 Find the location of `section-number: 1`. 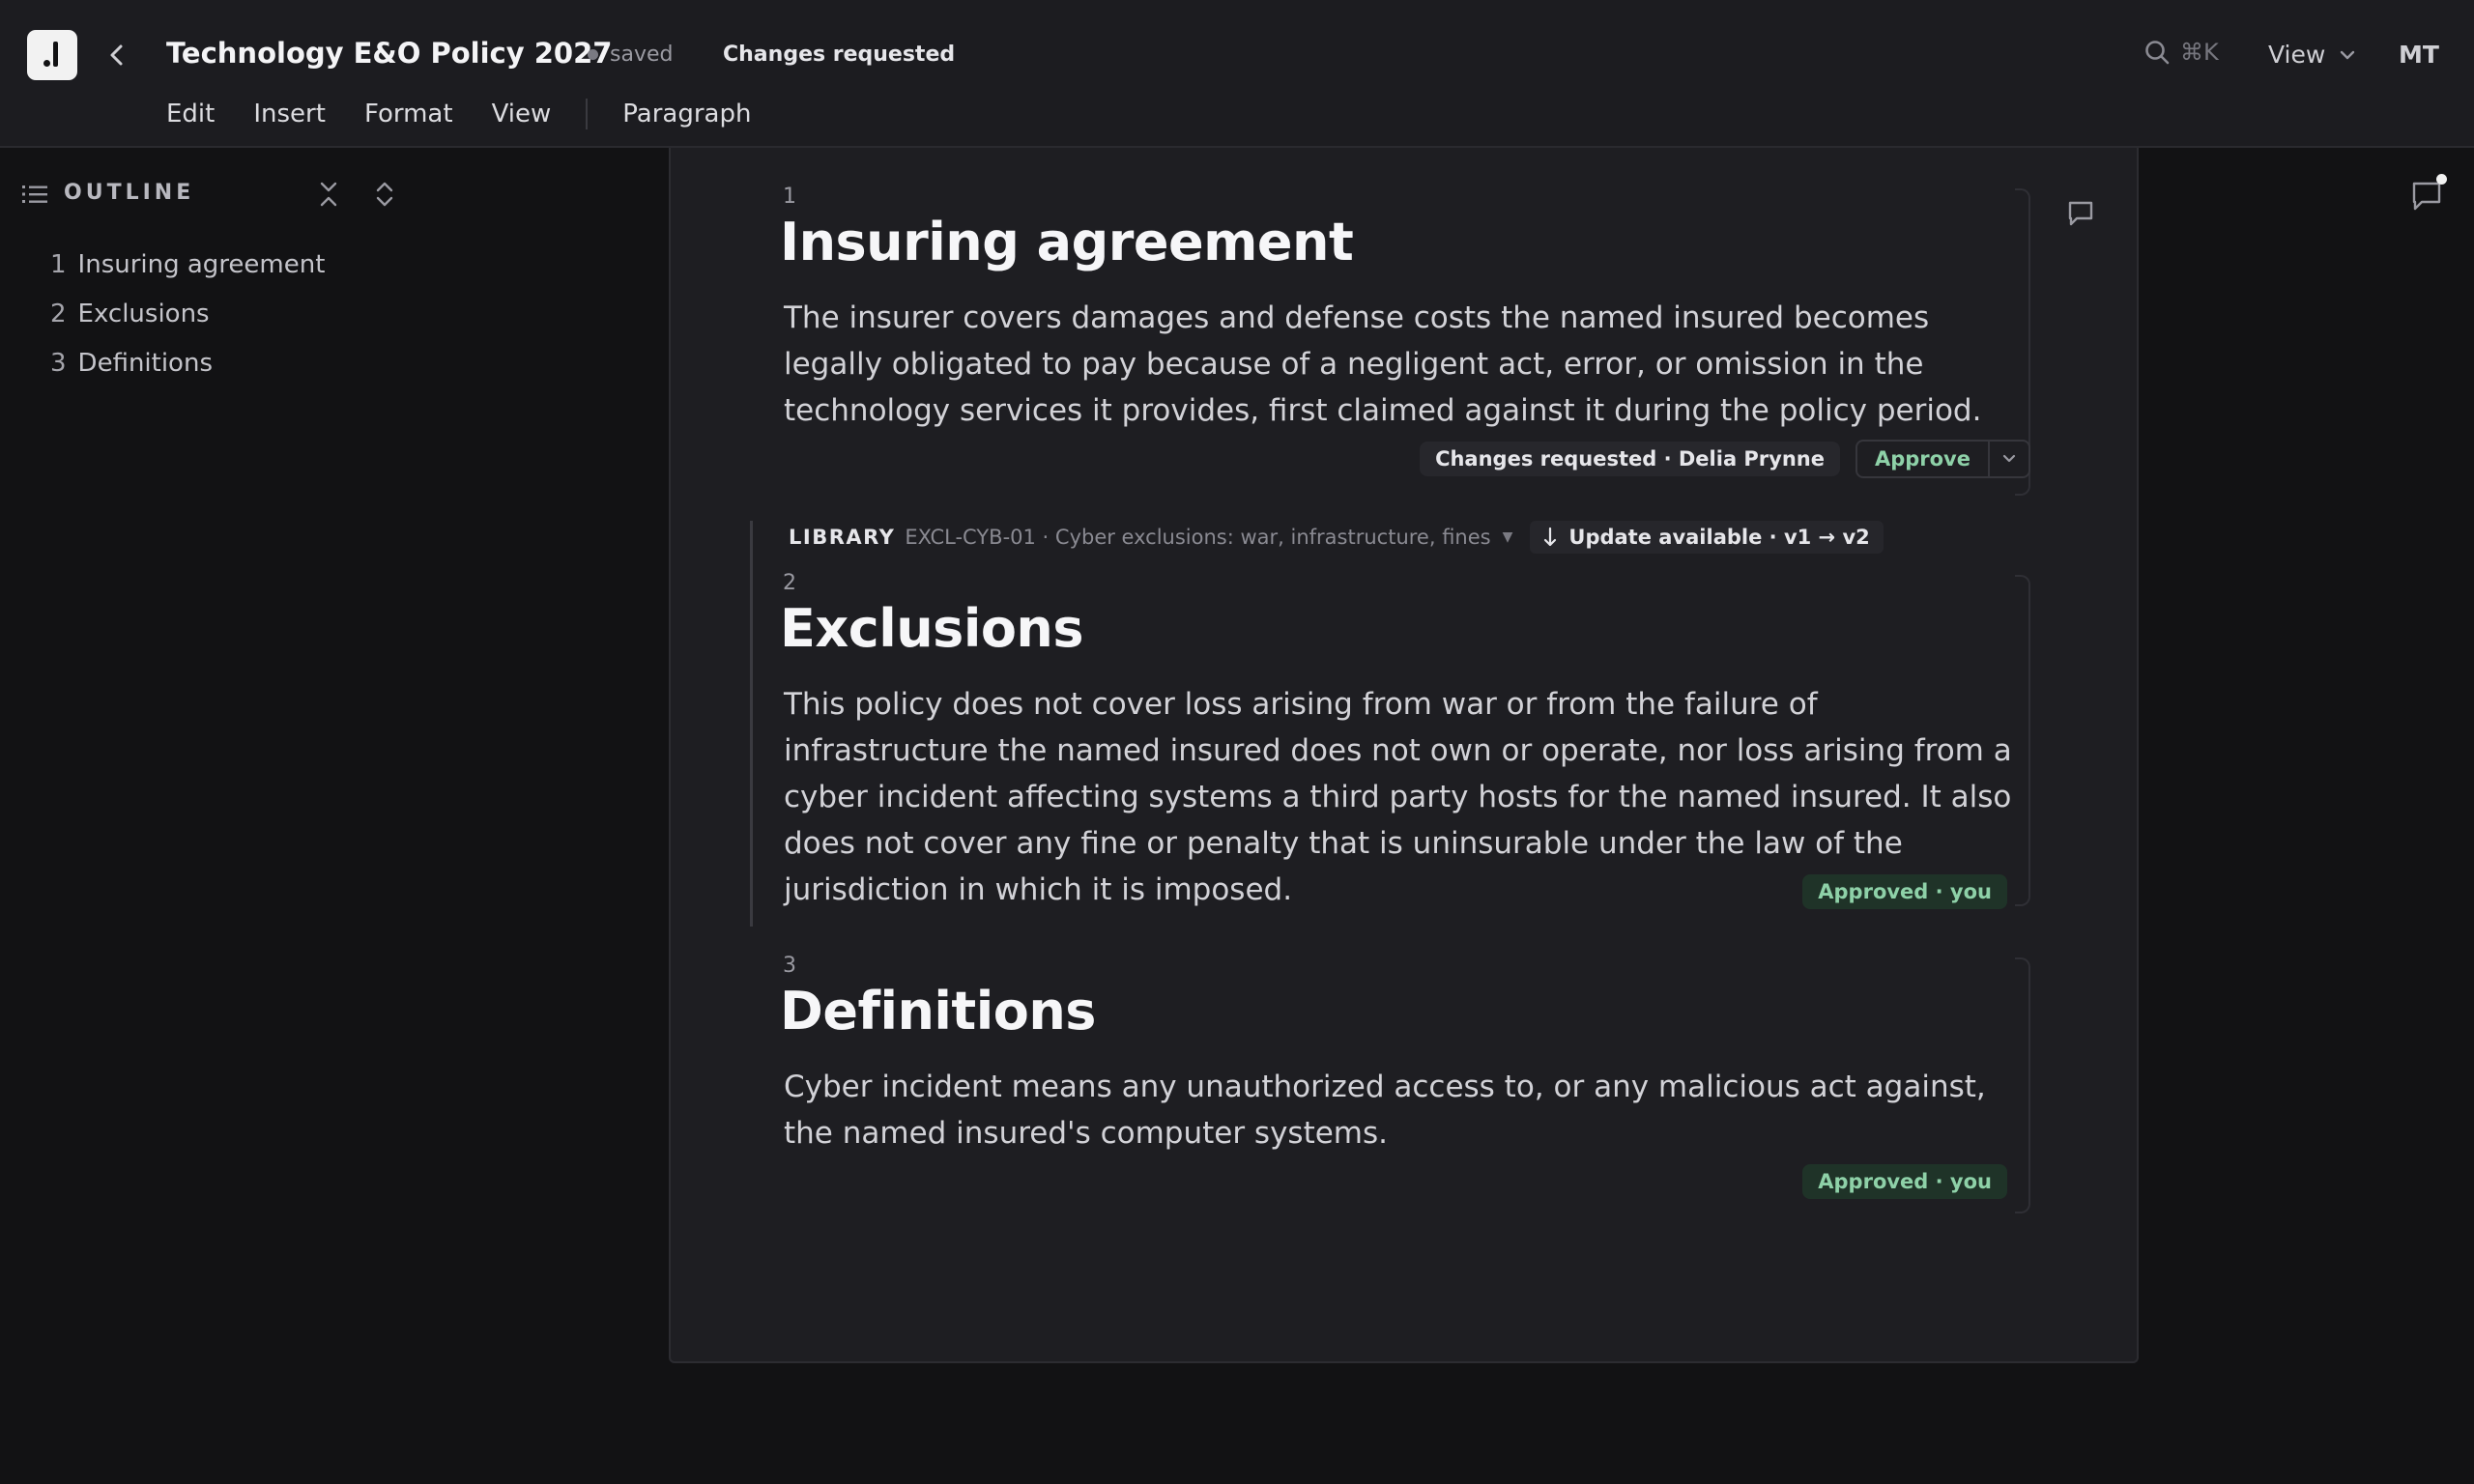

section-number: 1 is located at coordinates (790, 197).